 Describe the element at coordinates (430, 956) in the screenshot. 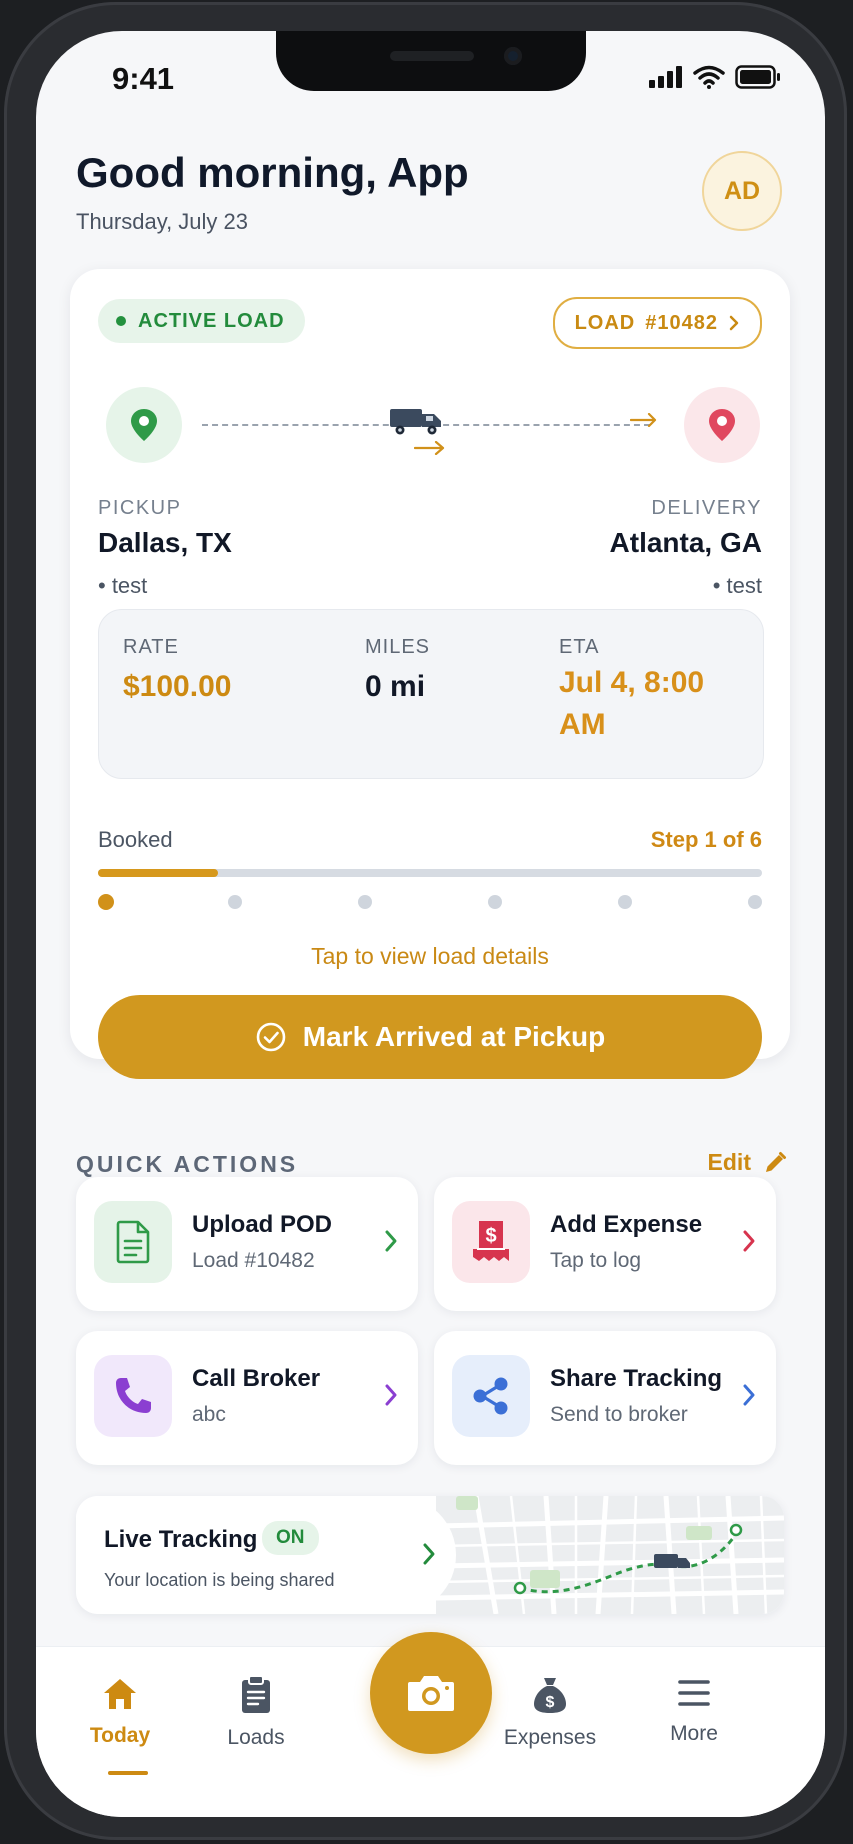

I see `view-details-link: Tap to view load details` at that location.